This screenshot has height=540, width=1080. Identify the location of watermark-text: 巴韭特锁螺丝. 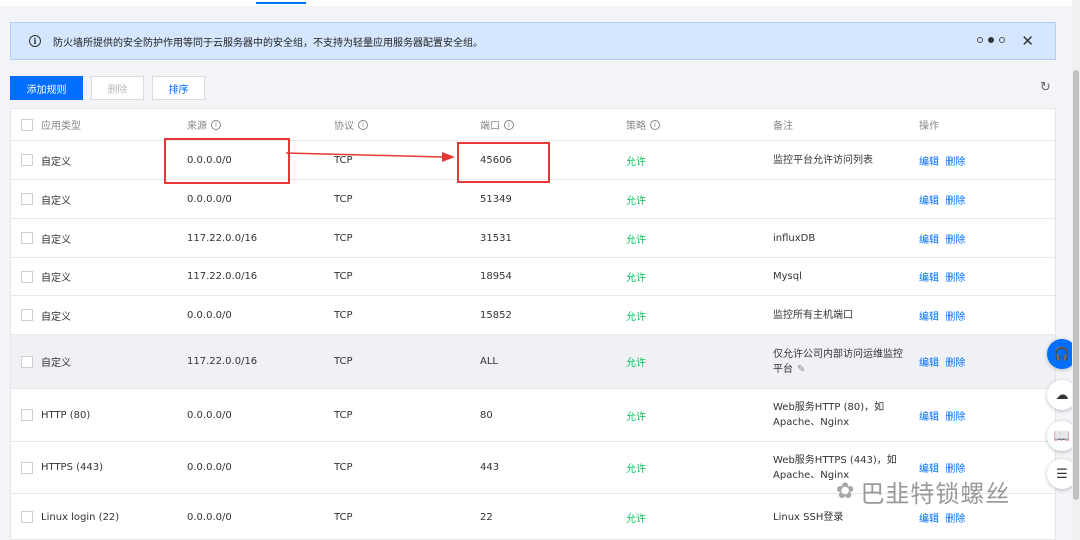
(935, 494).